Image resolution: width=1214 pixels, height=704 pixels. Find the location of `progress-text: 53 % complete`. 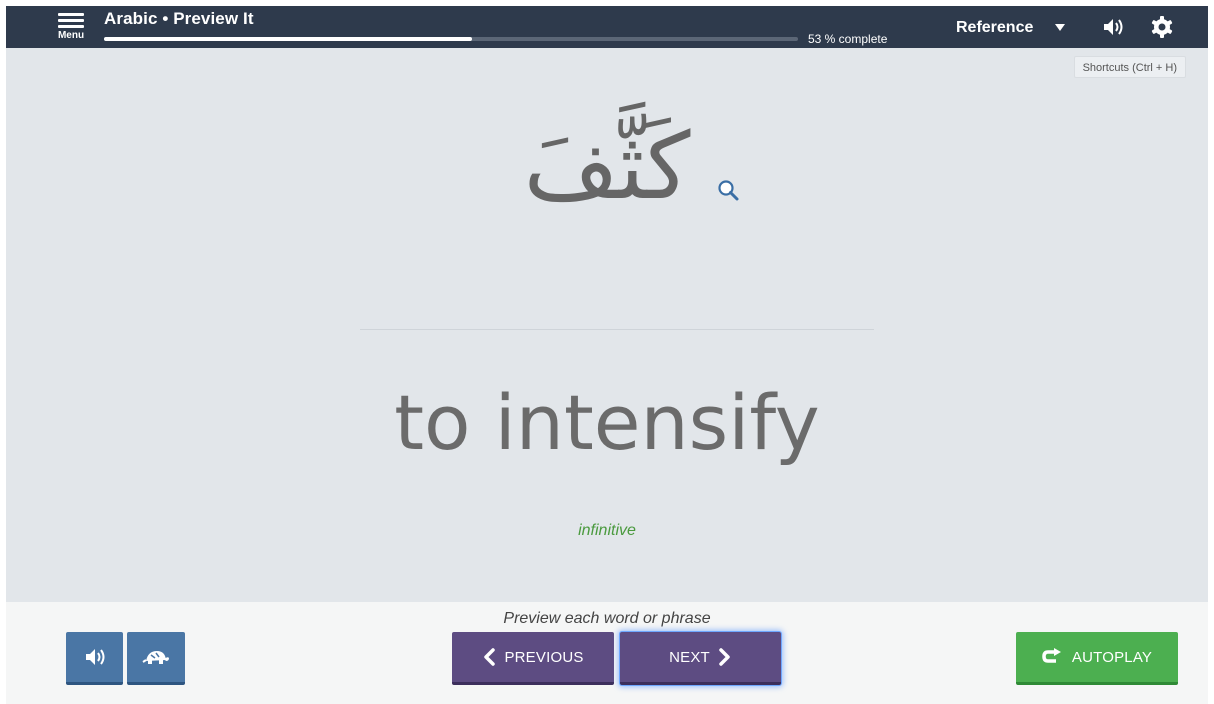

progress-text: 53 % complete is located at coordinates (848, 39).